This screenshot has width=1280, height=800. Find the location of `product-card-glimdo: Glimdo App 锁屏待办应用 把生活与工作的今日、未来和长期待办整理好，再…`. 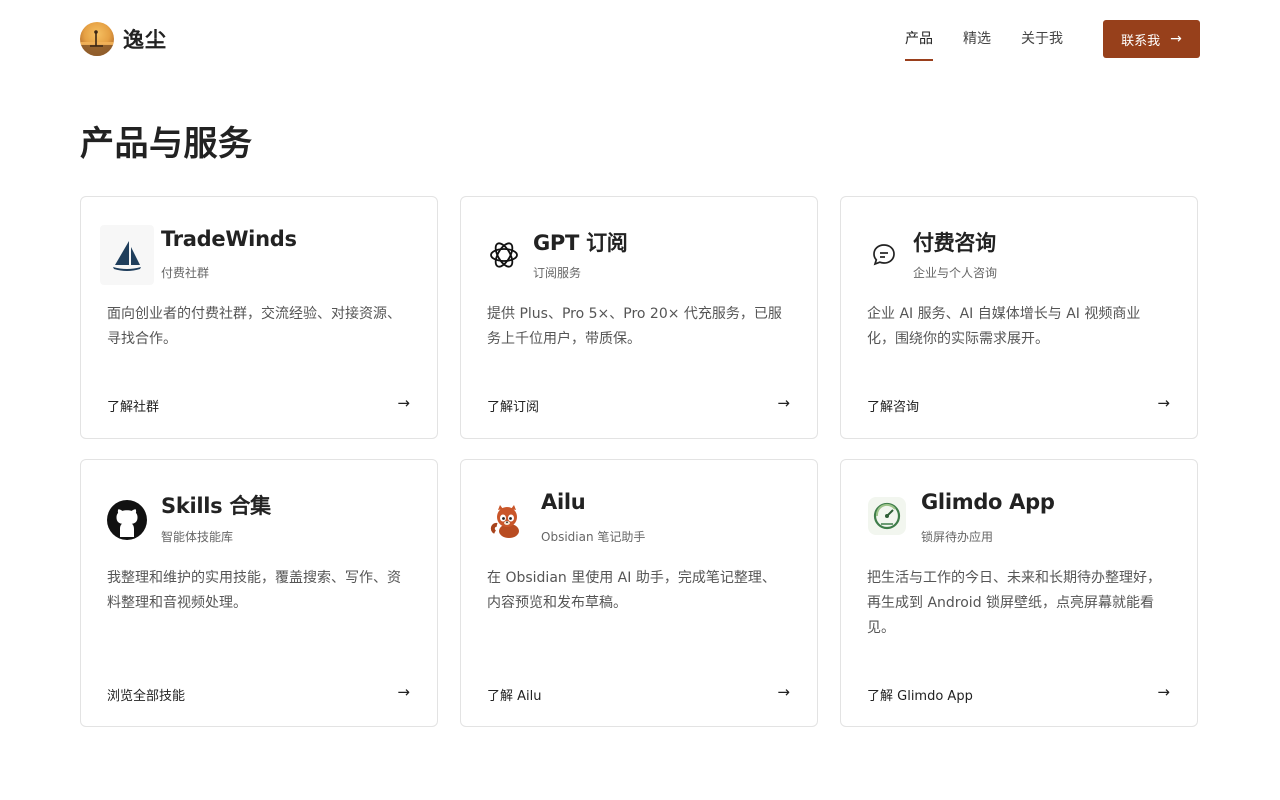

product-card-glimdo: Glimdo App 锁屏待办应用 把生活与工作的今日、未来和长期待办整理好，再… is located at coordinates (1019, 593).